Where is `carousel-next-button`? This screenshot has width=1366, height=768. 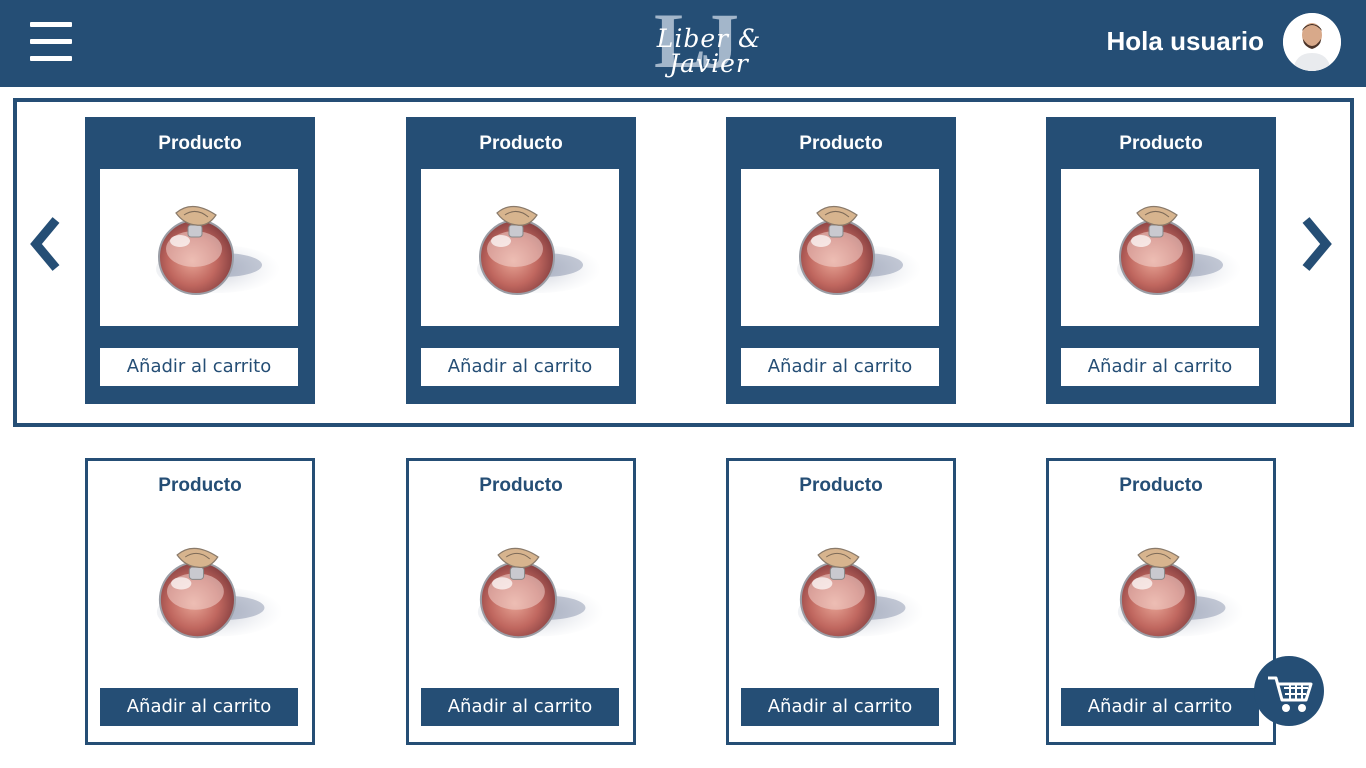 carousel-next-button is located at coordinates (1316, 244).